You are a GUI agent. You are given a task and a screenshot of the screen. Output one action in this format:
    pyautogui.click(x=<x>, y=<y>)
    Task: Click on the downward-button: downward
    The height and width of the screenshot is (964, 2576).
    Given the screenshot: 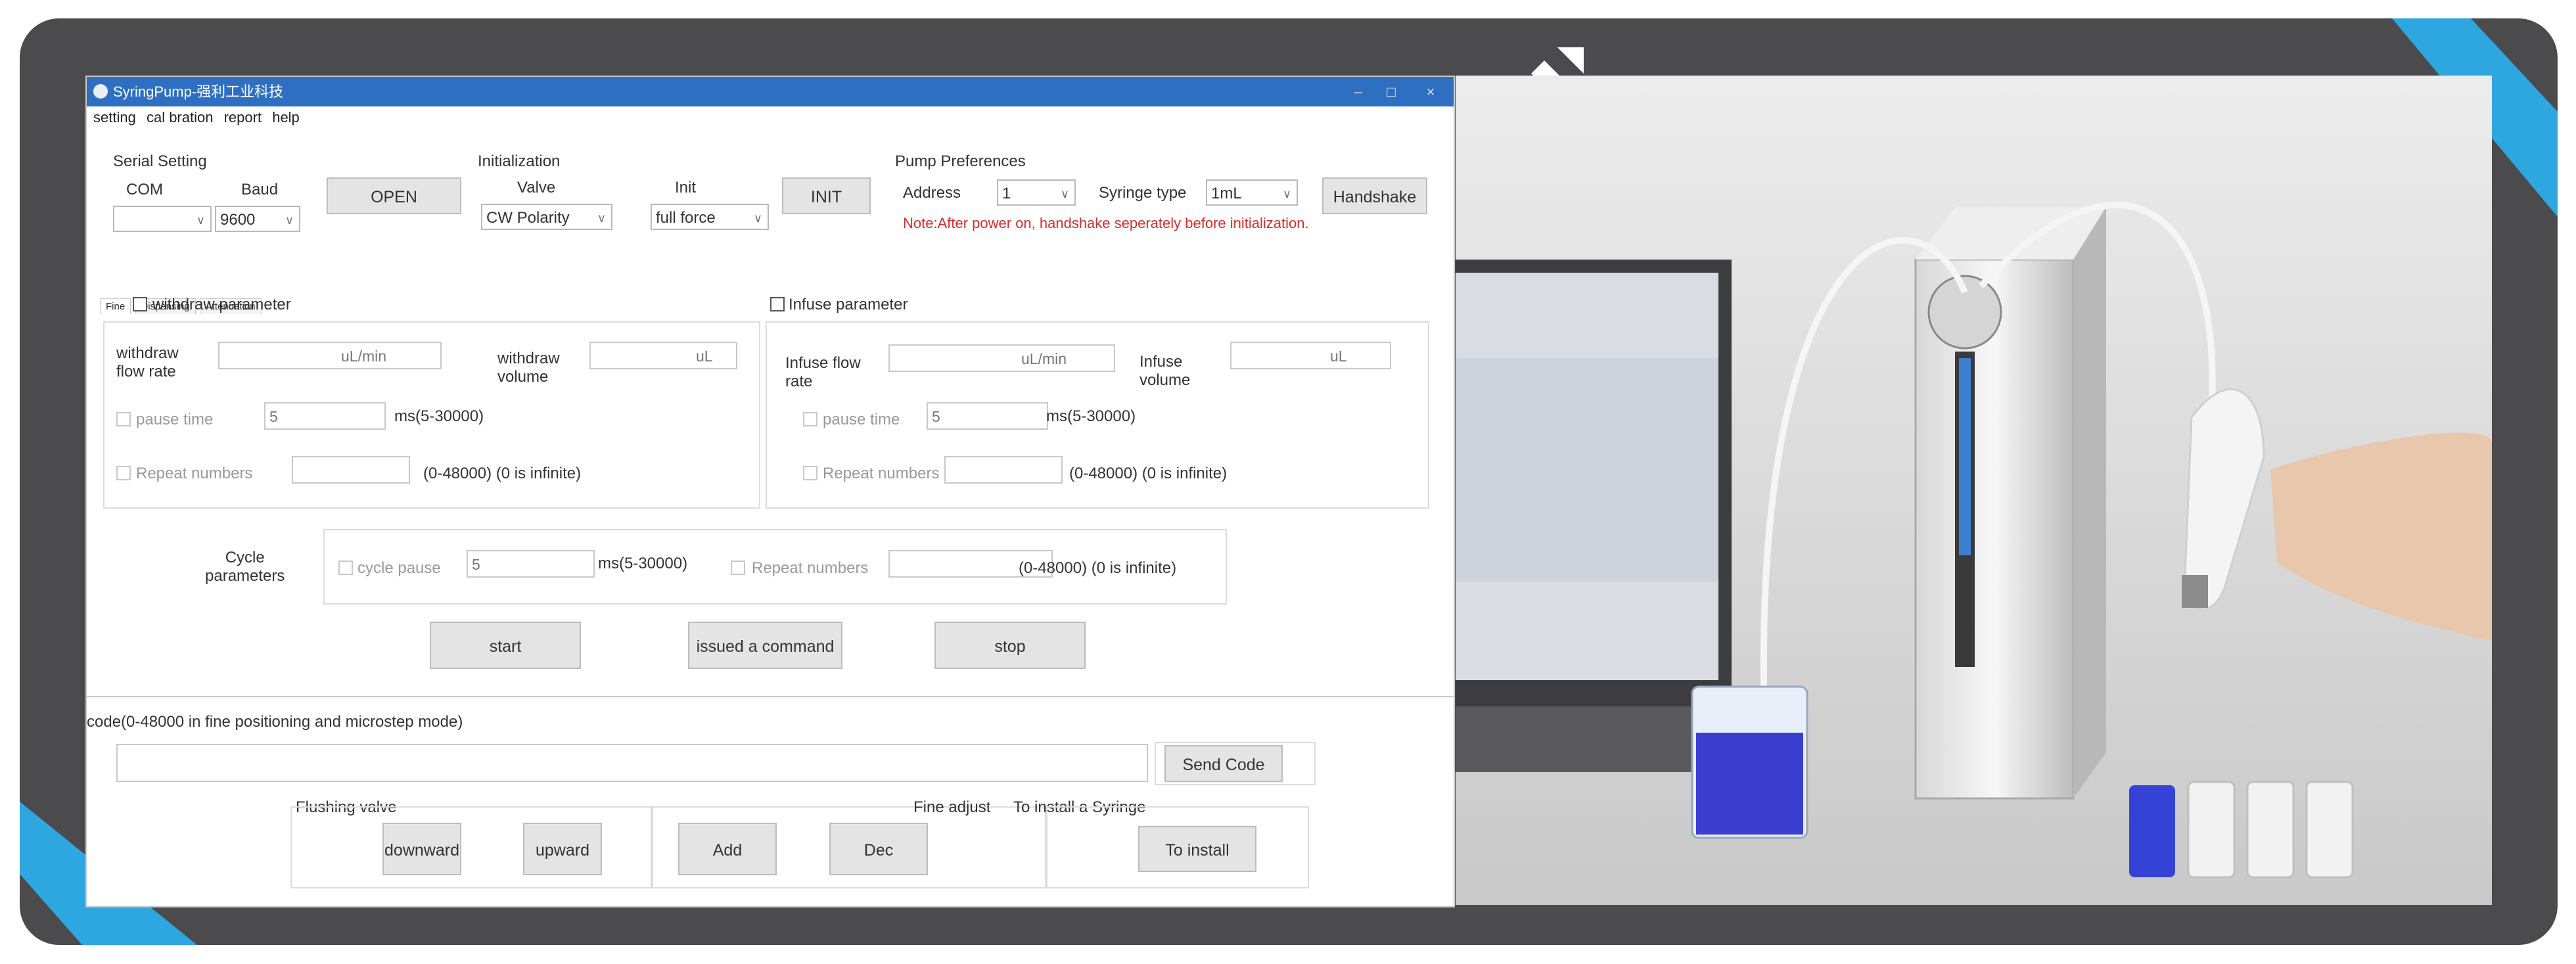 What is the action you would take?
    pyautogui.click(x=421, y=849)
    